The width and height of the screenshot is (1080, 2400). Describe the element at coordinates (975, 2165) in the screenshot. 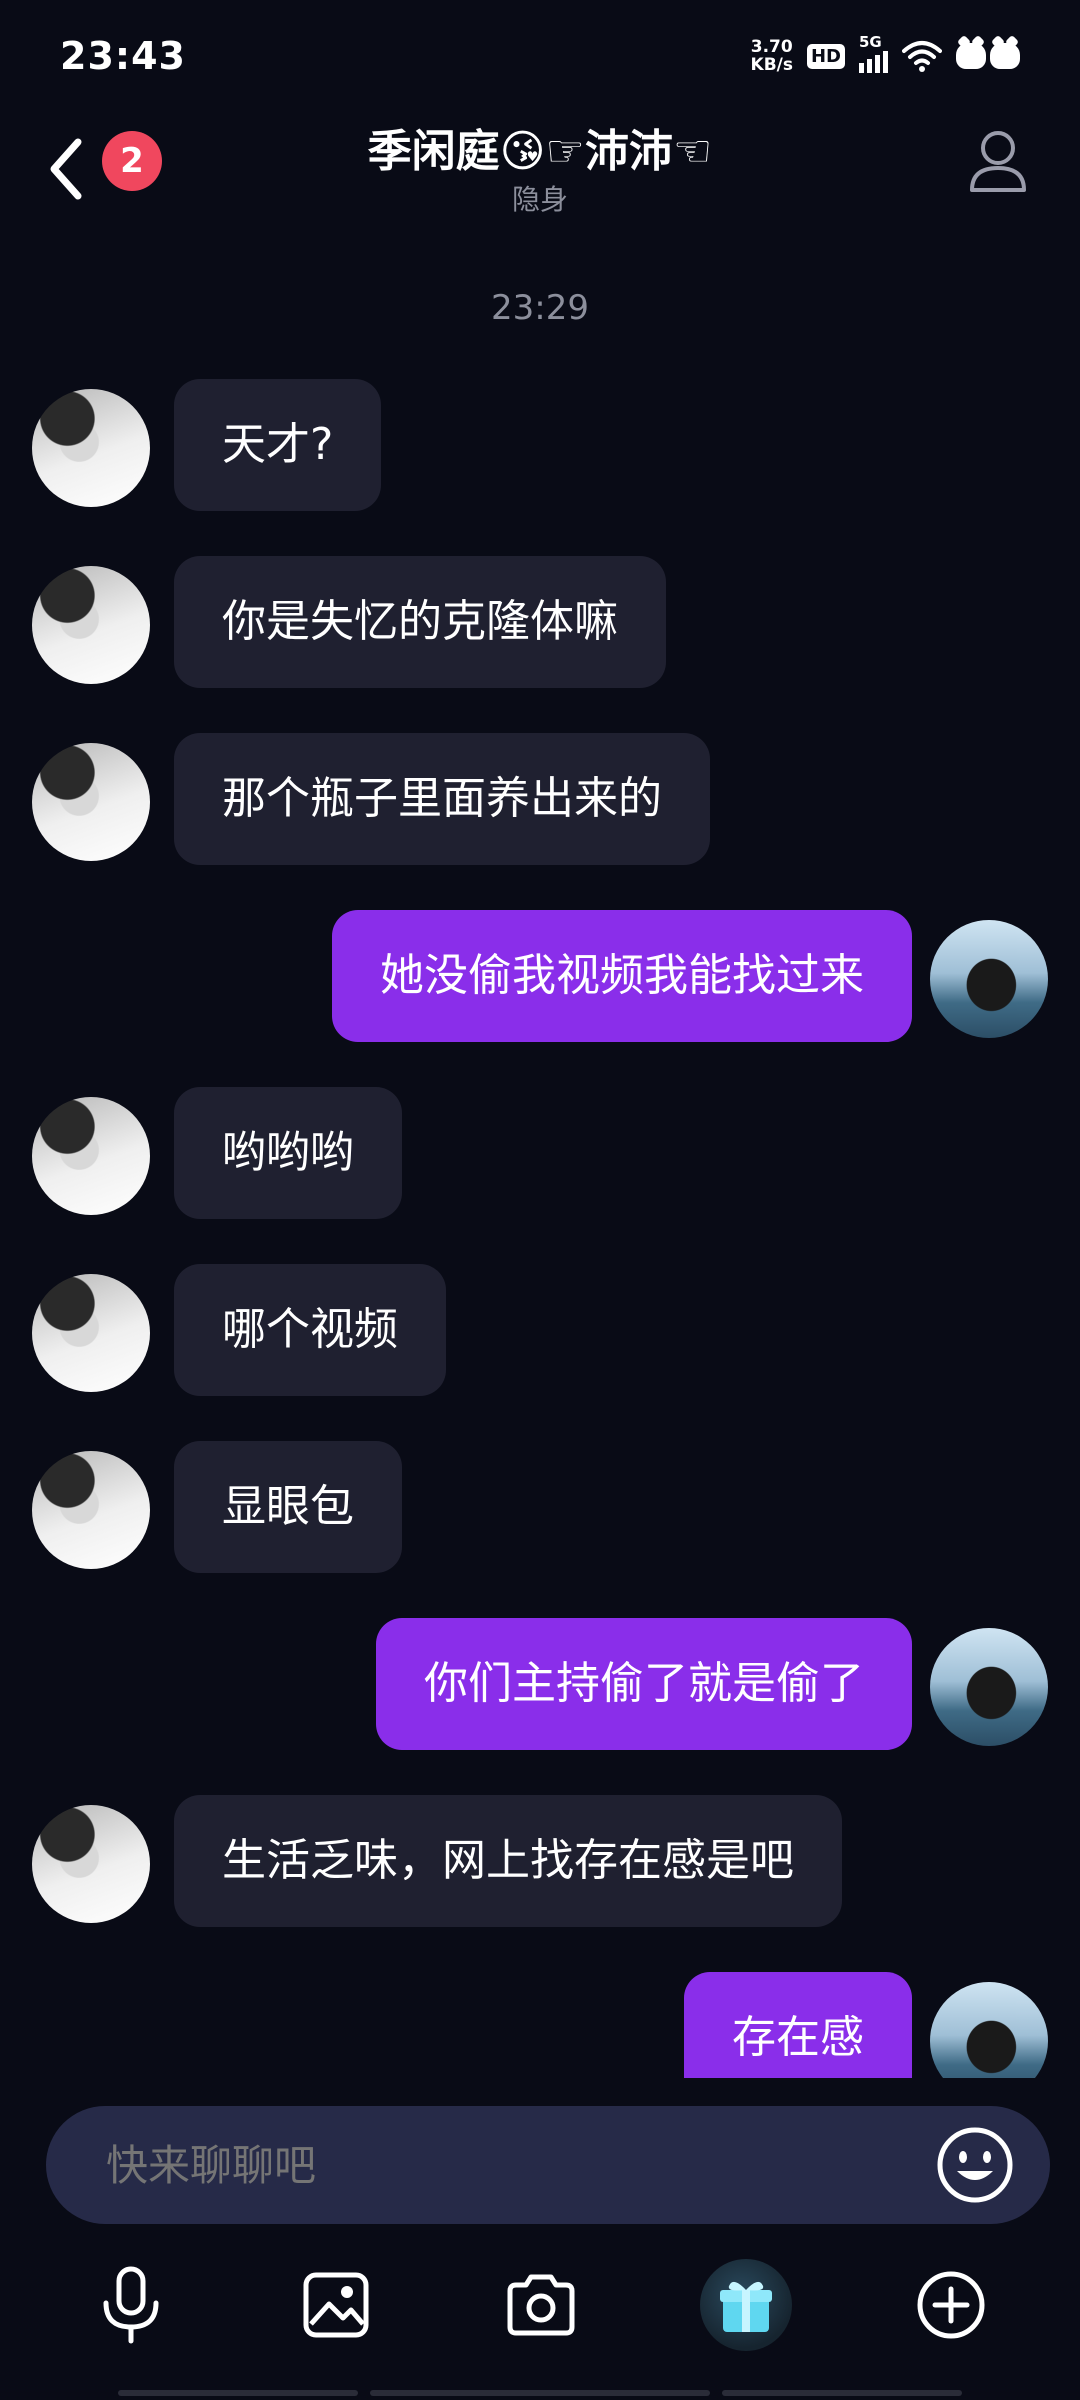

I see `emoji-icon` at that location.